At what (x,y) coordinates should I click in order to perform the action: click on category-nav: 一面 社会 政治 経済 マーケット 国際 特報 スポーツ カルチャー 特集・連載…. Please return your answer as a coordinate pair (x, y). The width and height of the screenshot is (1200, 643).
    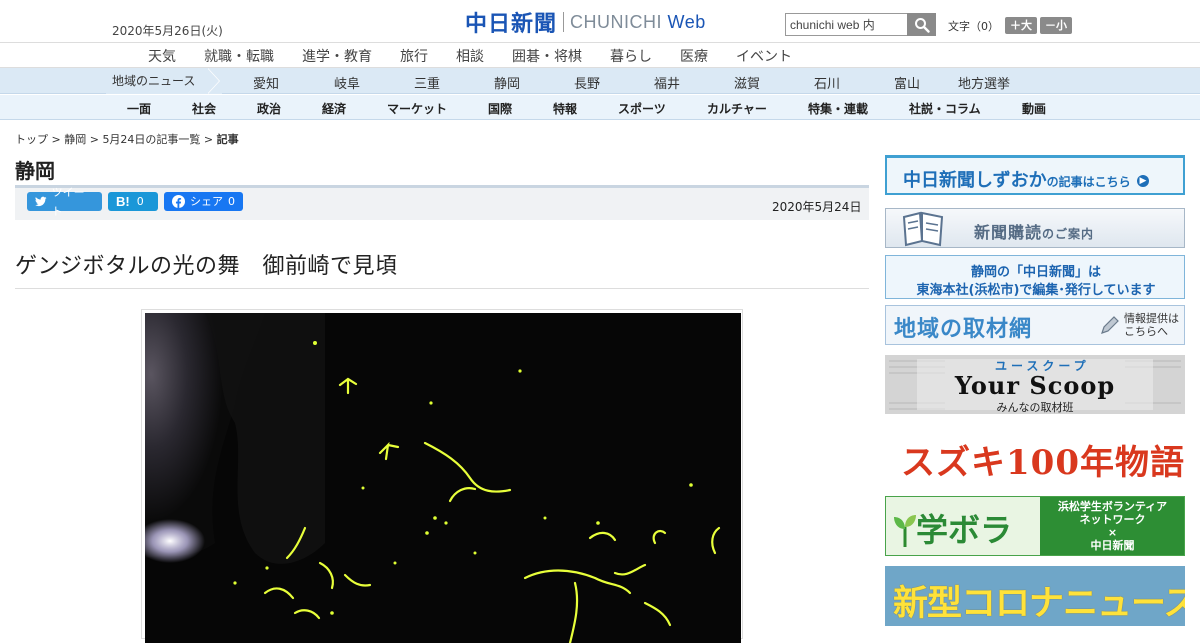
    Looking at the image, I should click on (600, 107).